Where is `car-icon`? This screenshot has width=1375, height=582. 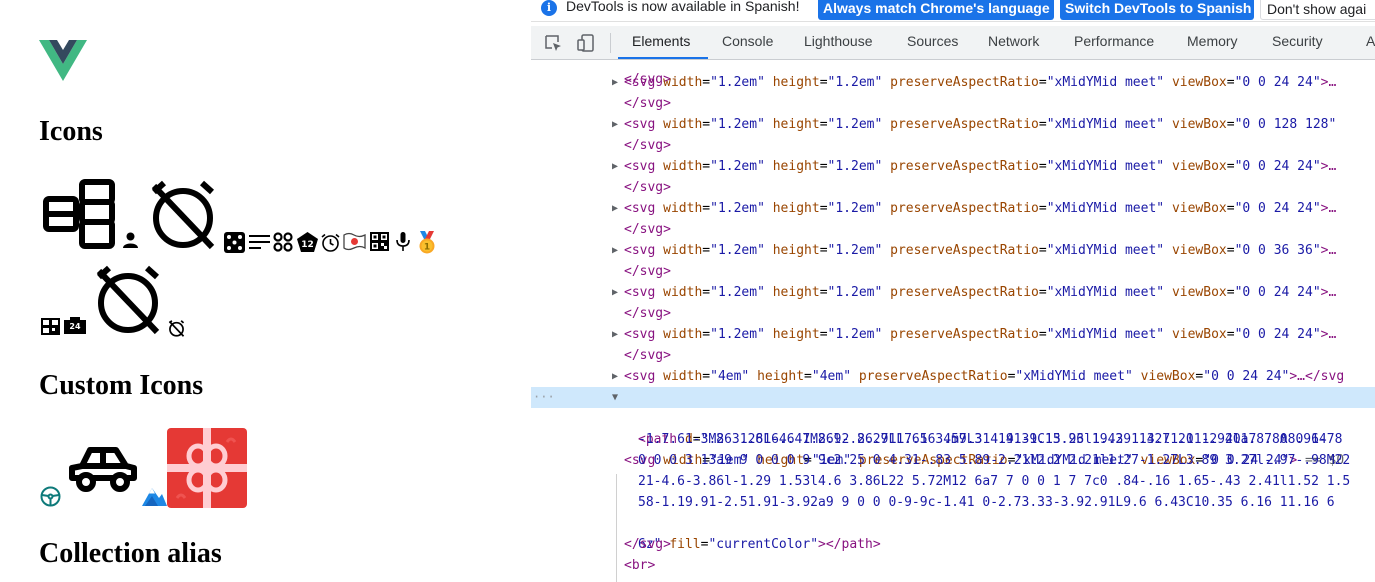
car-icon is located at coordinates (103, 468).